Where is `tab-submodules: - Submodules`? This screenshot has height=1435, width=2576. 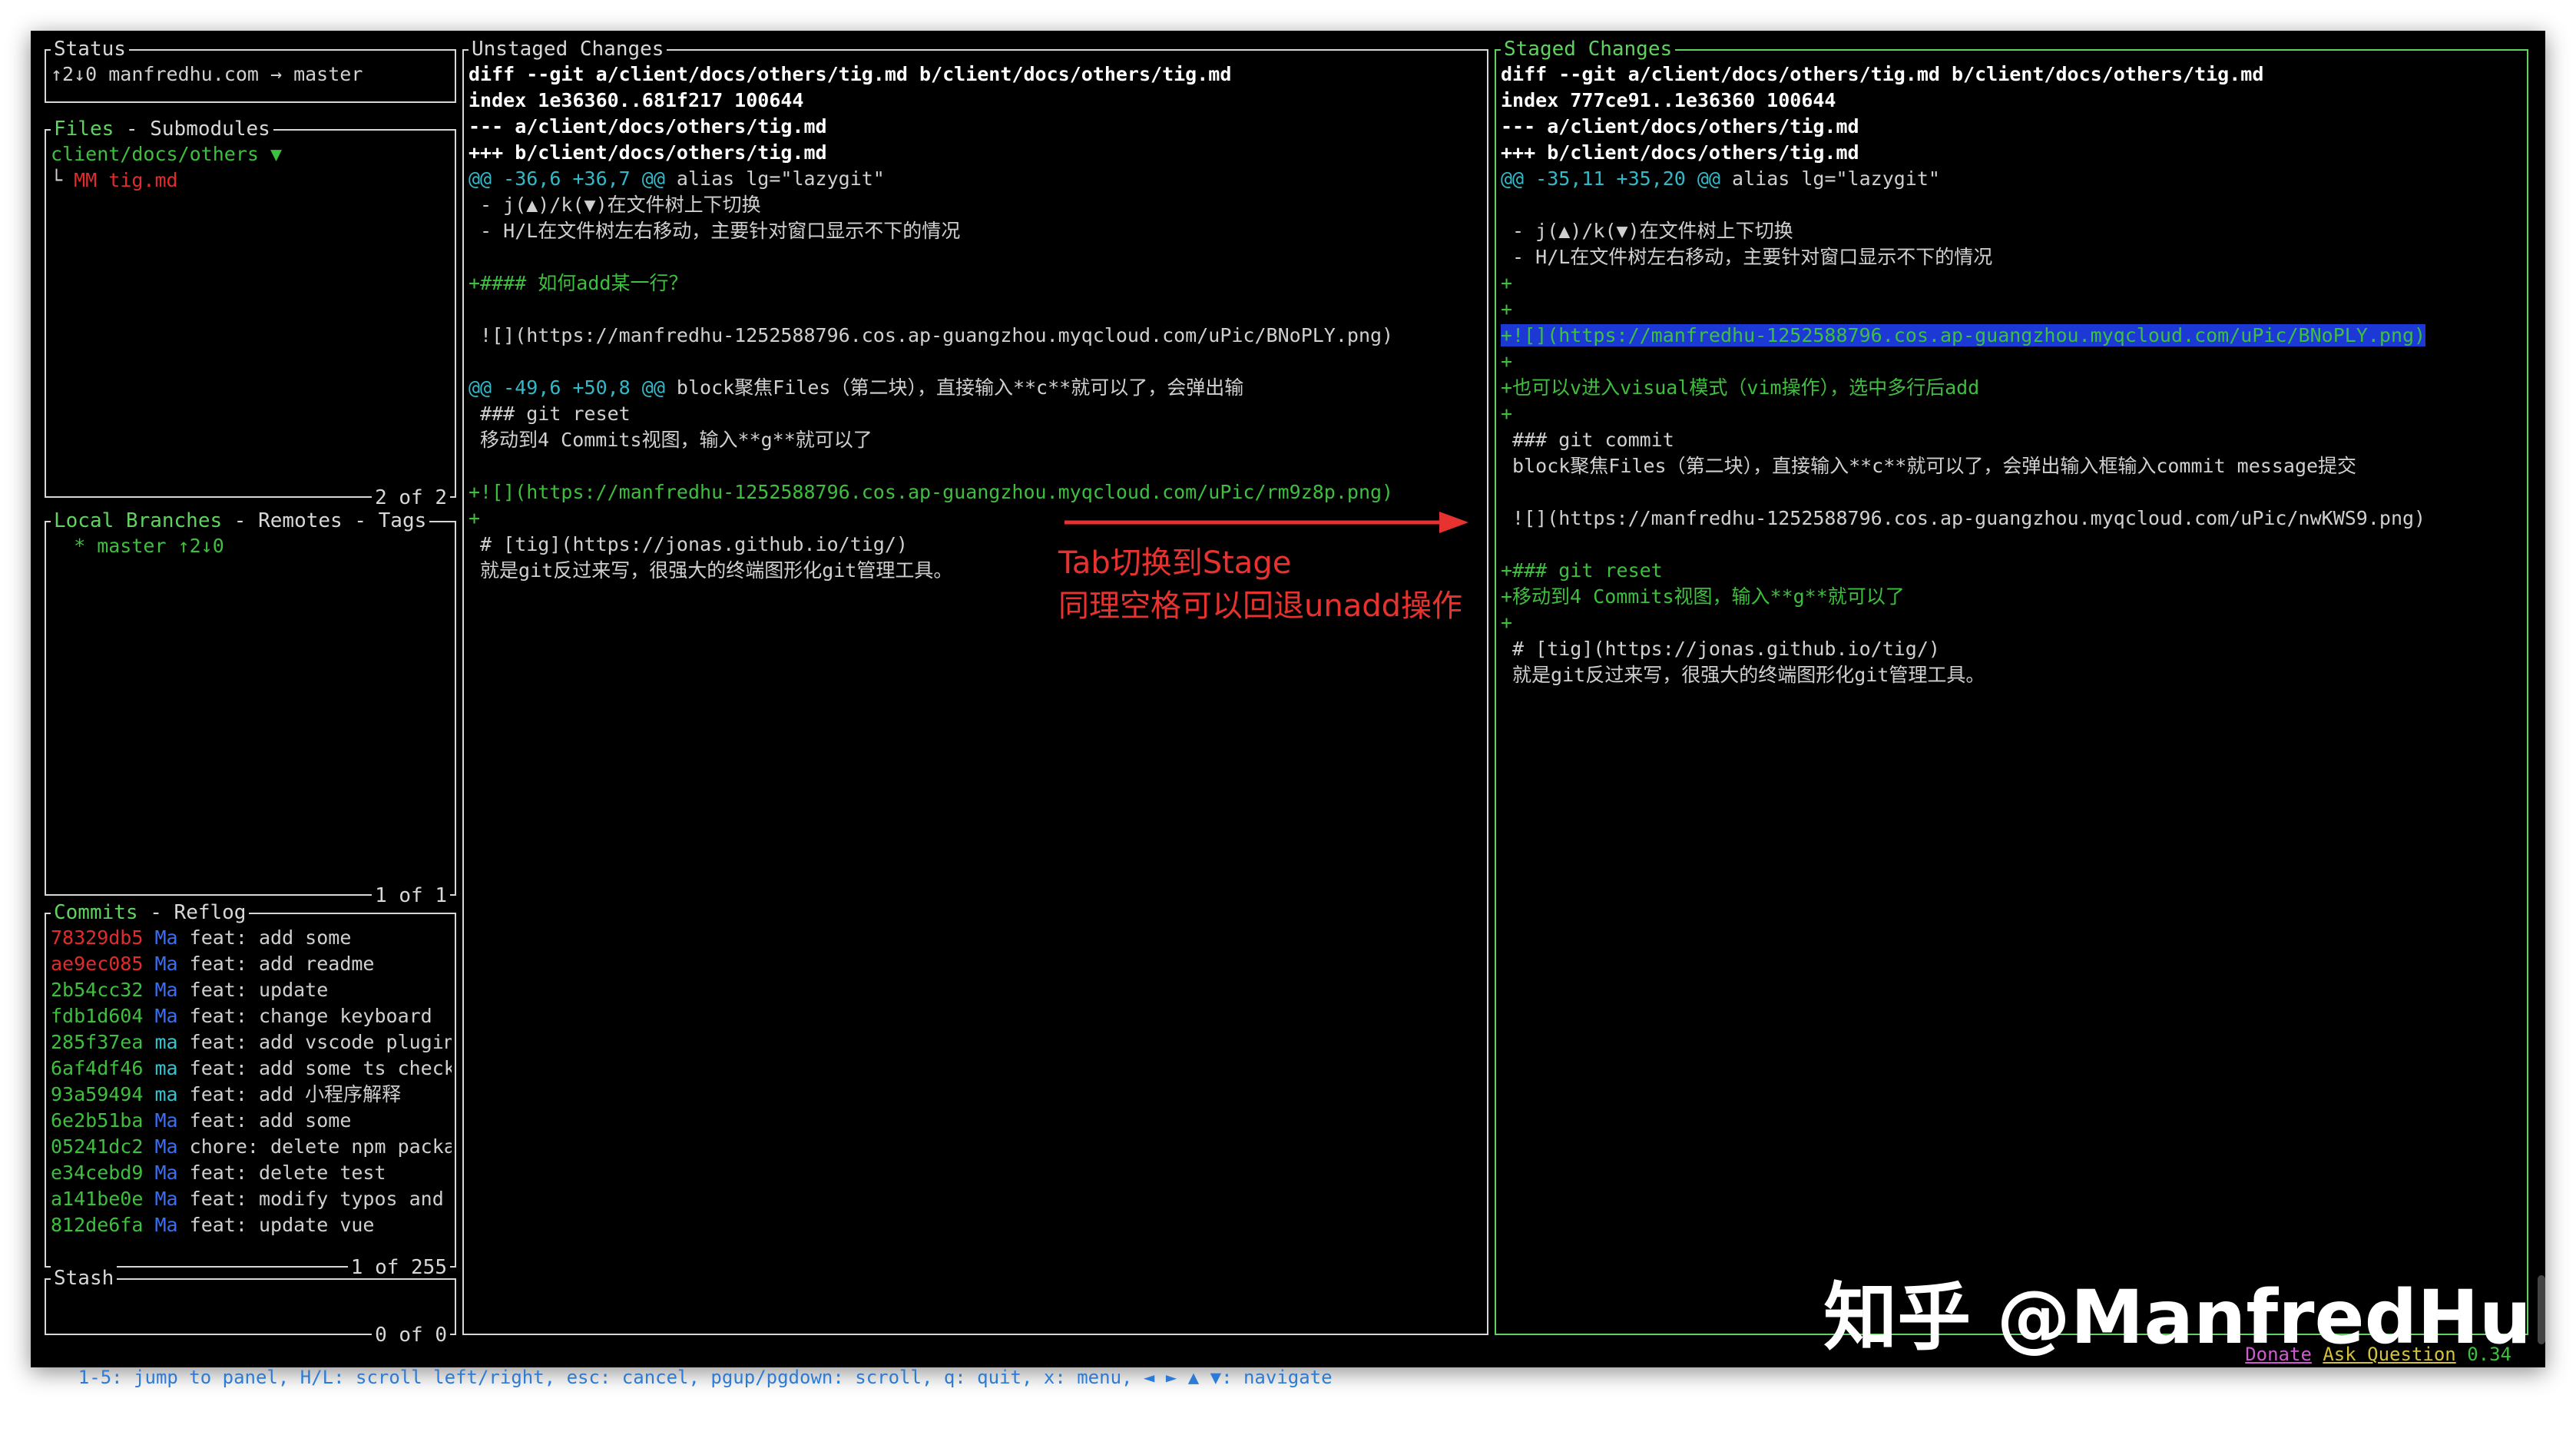 tab-submodules: - Submodules is located at coordinates (192, 129).